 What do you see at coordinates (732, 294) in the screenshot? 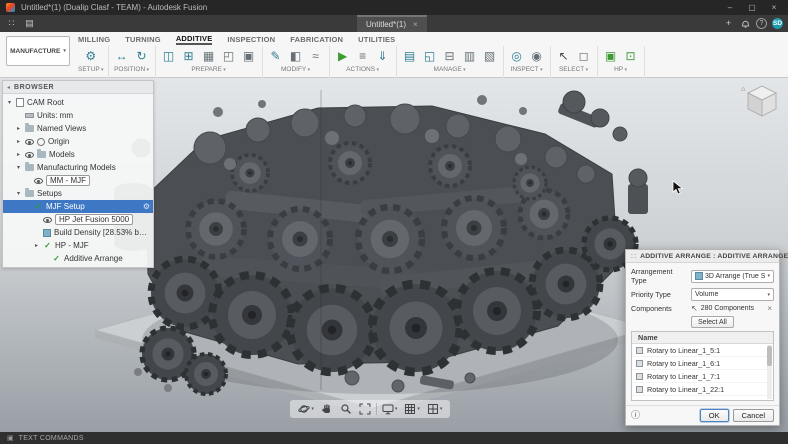
I see `priority-type-select: Volume ▾` at bounding box center [732, 294].